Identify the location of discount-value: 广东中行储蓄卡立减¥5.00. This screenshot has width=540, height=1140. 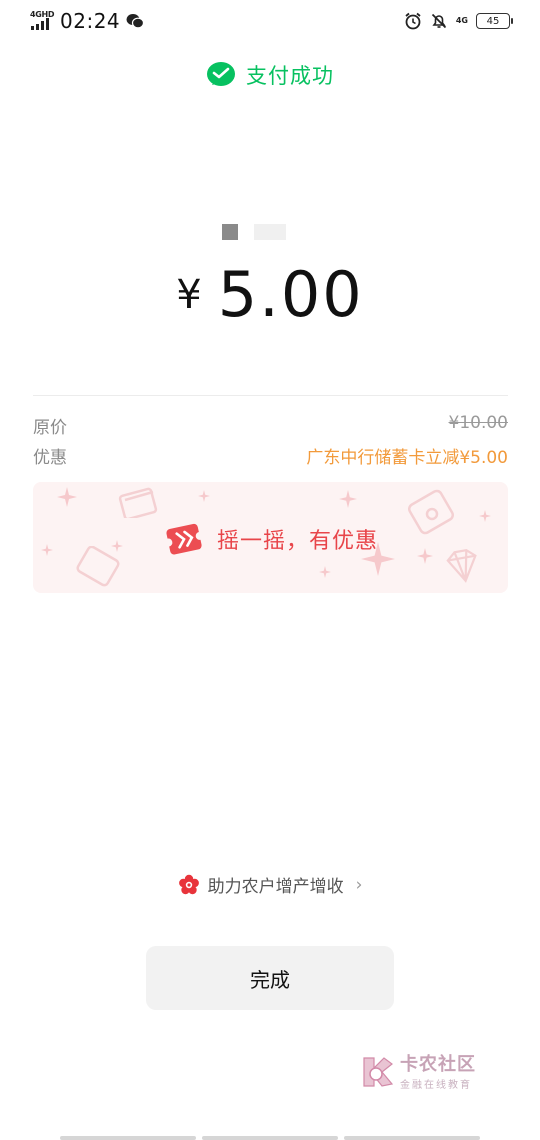
(407, 458).